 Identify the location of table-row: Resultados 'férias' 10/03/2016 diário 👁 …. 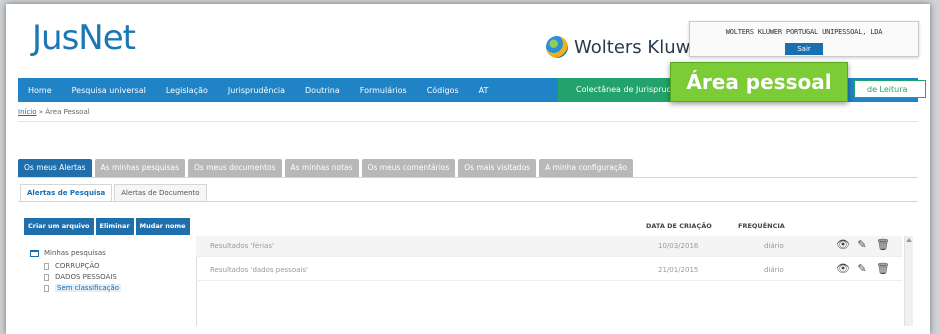
(549, 246).